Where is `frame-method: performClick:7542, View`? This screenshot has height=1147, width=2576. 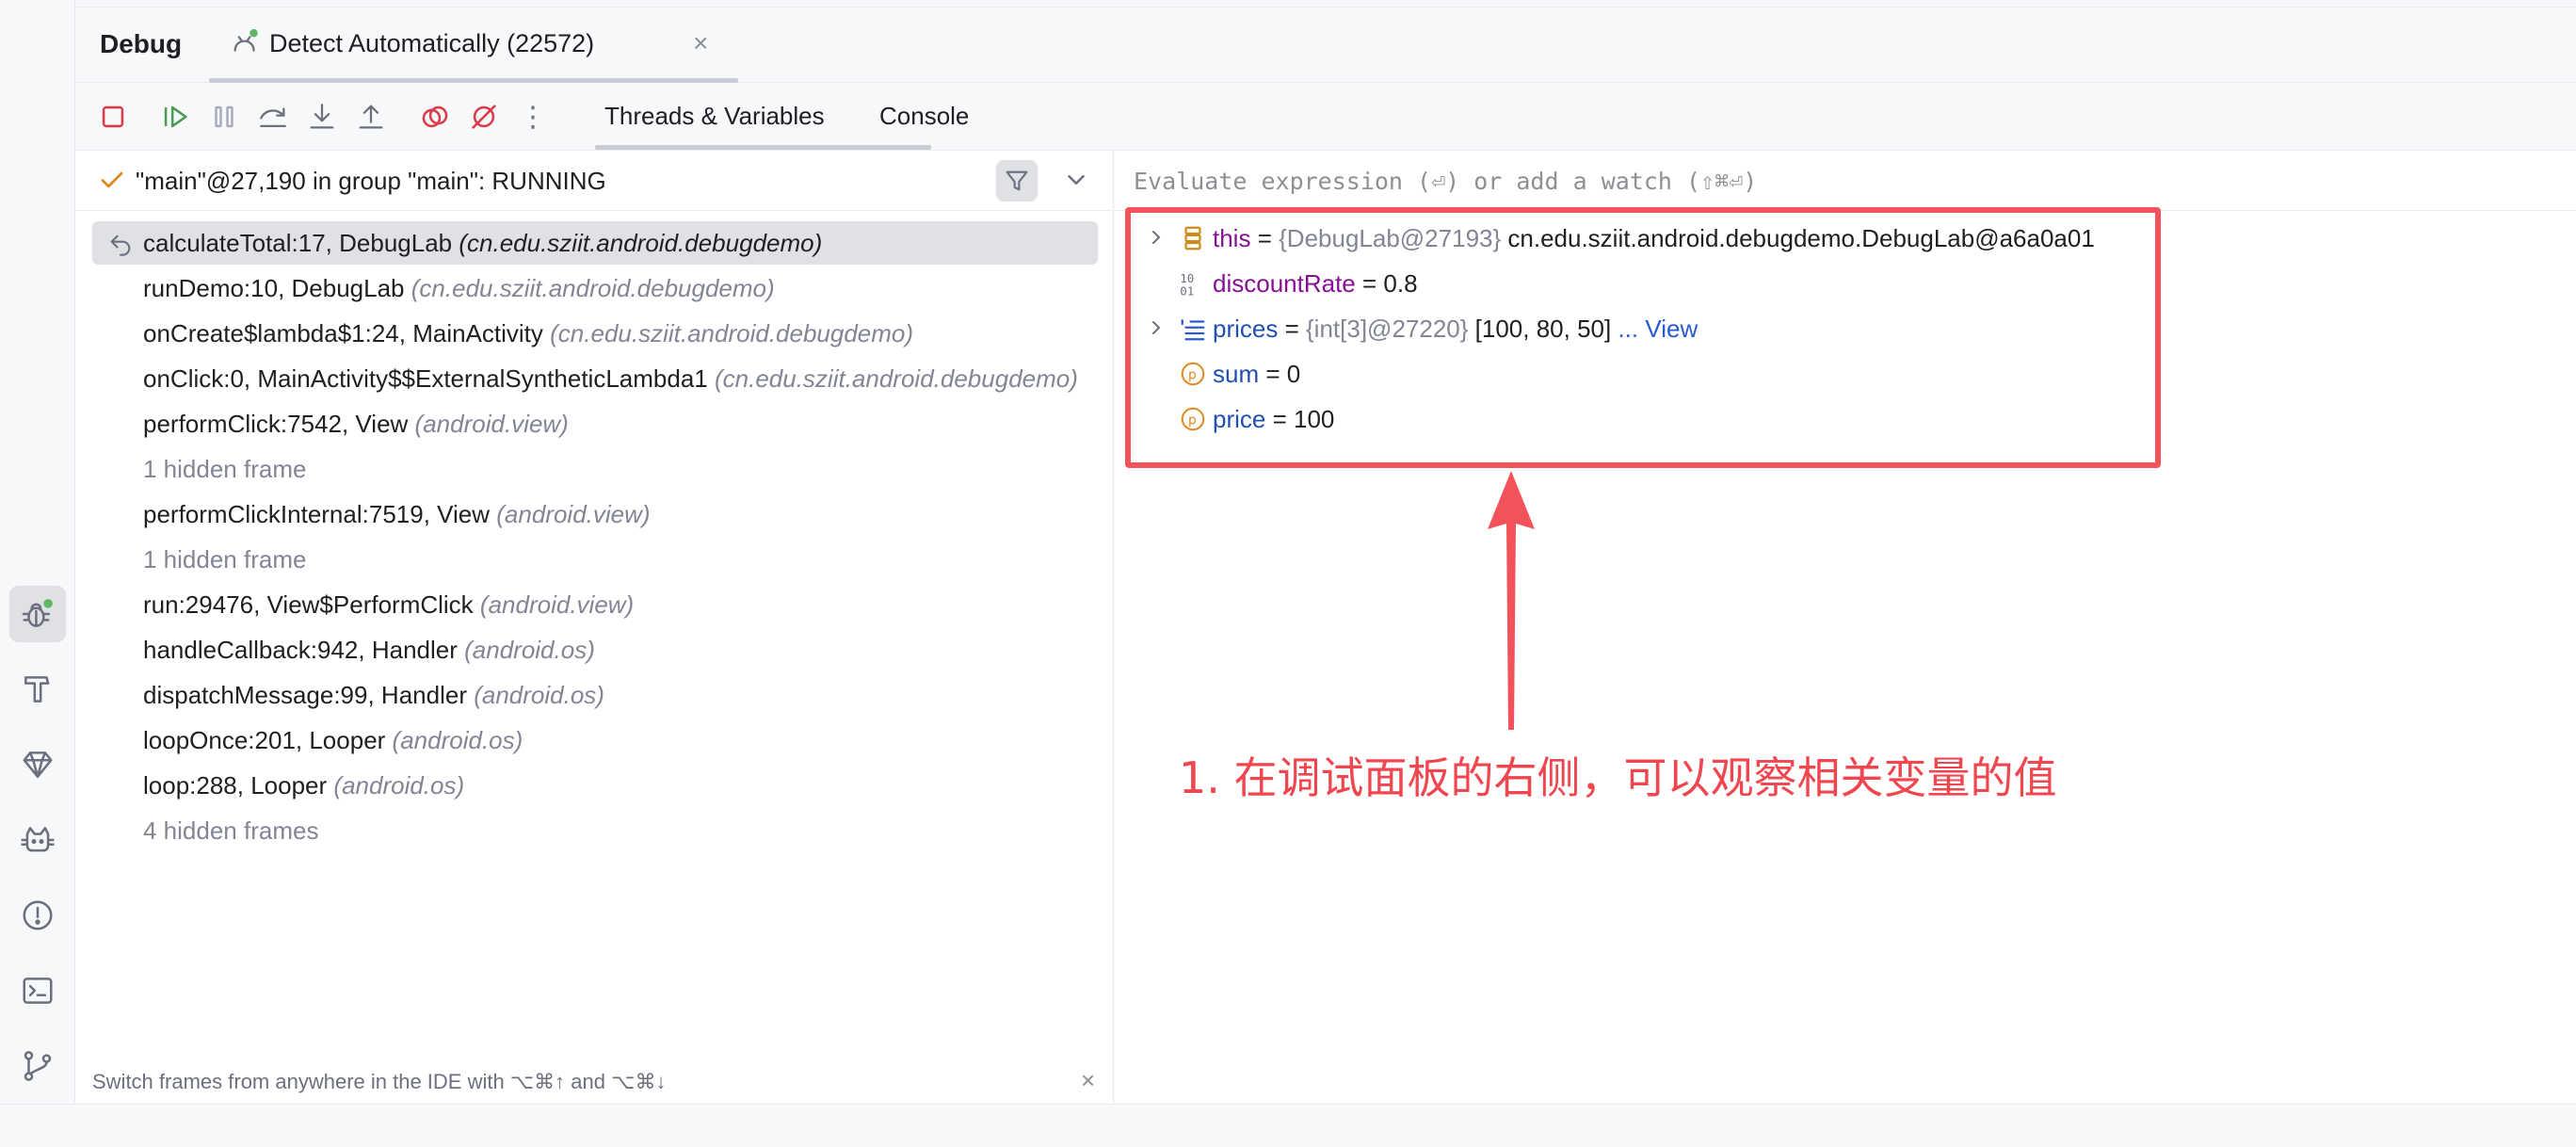
frame-method: performClick:7542, View is located at coordinates (276, 424).